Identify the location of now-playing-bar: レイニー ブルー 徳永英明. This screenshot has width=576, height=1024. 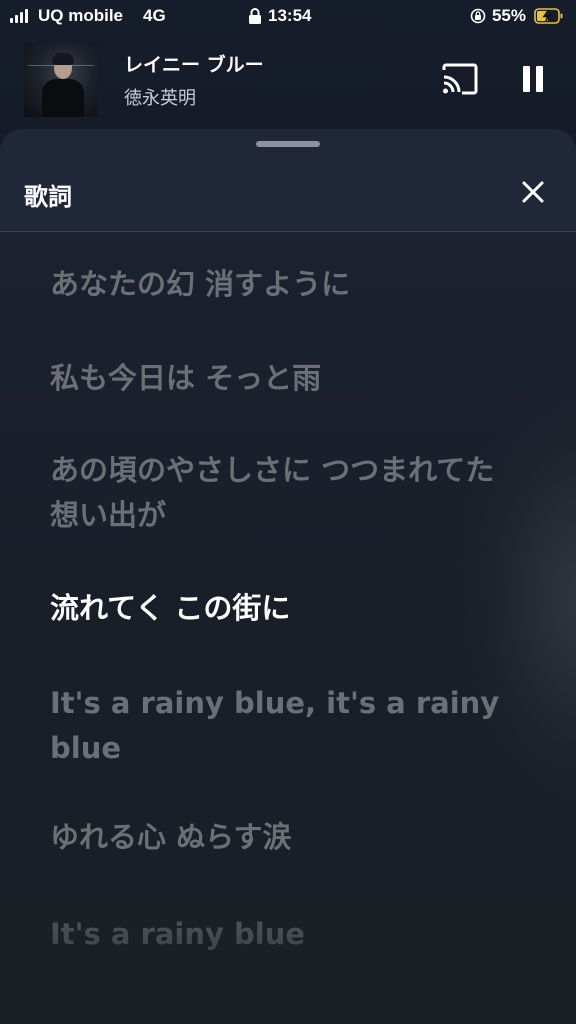
(288, 82).